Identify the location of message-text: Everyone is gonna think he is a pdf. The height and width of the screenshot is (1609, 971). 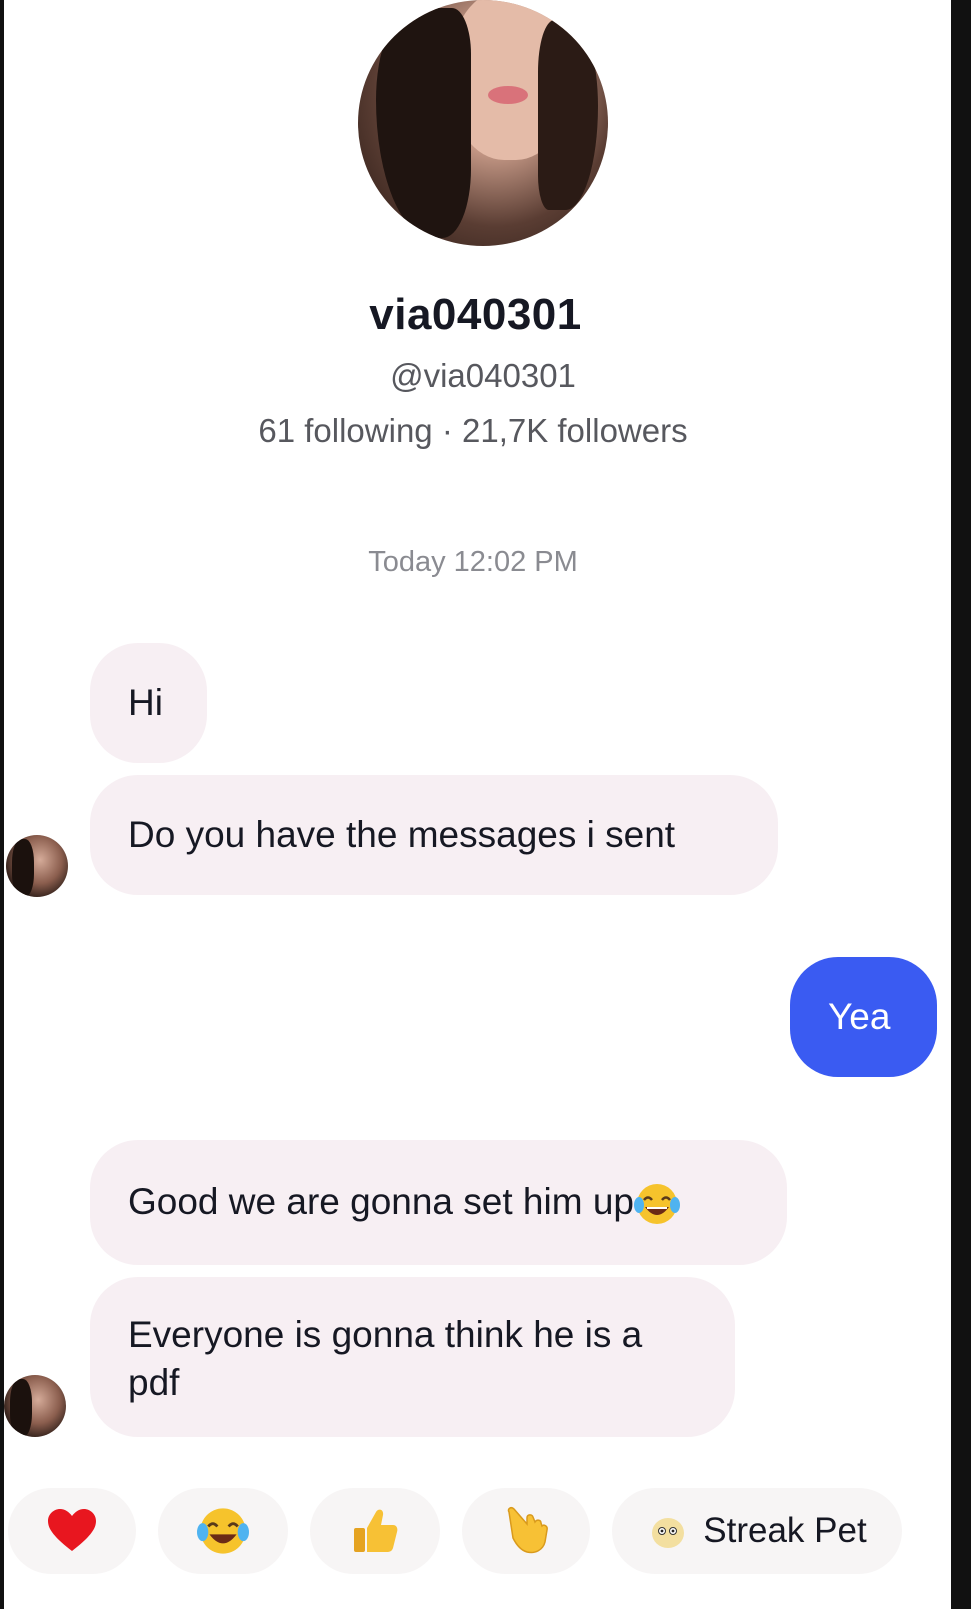
(385, 1358).